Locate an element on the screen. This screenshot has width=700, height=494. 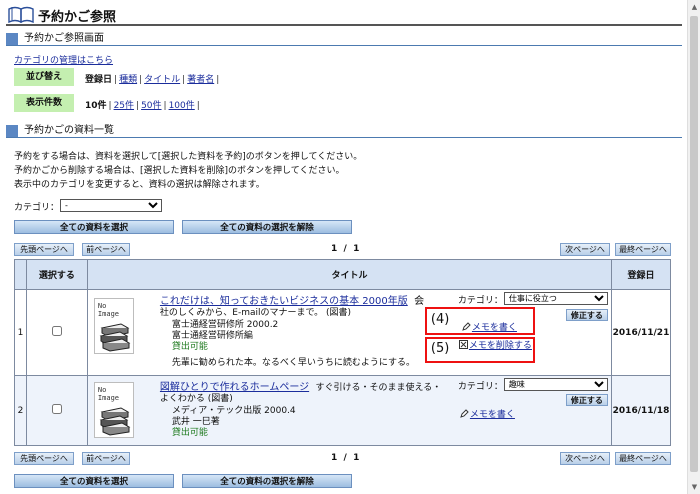
section-heading-list: 予約かごの資料一覧 is located at coordinates (344, 131).